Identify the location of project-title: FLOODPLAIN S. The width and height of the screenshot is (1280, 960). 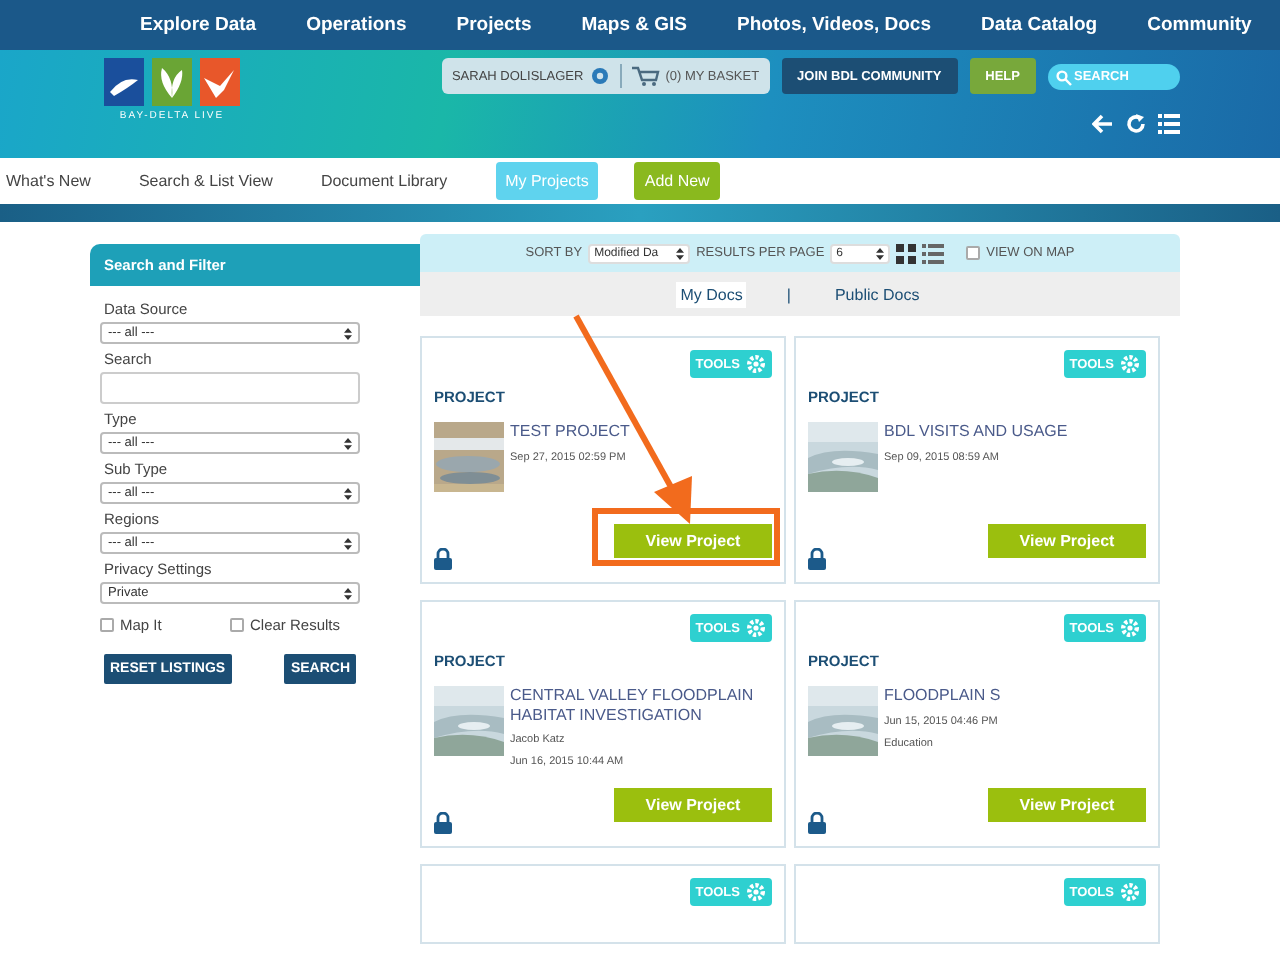
(942, 696).